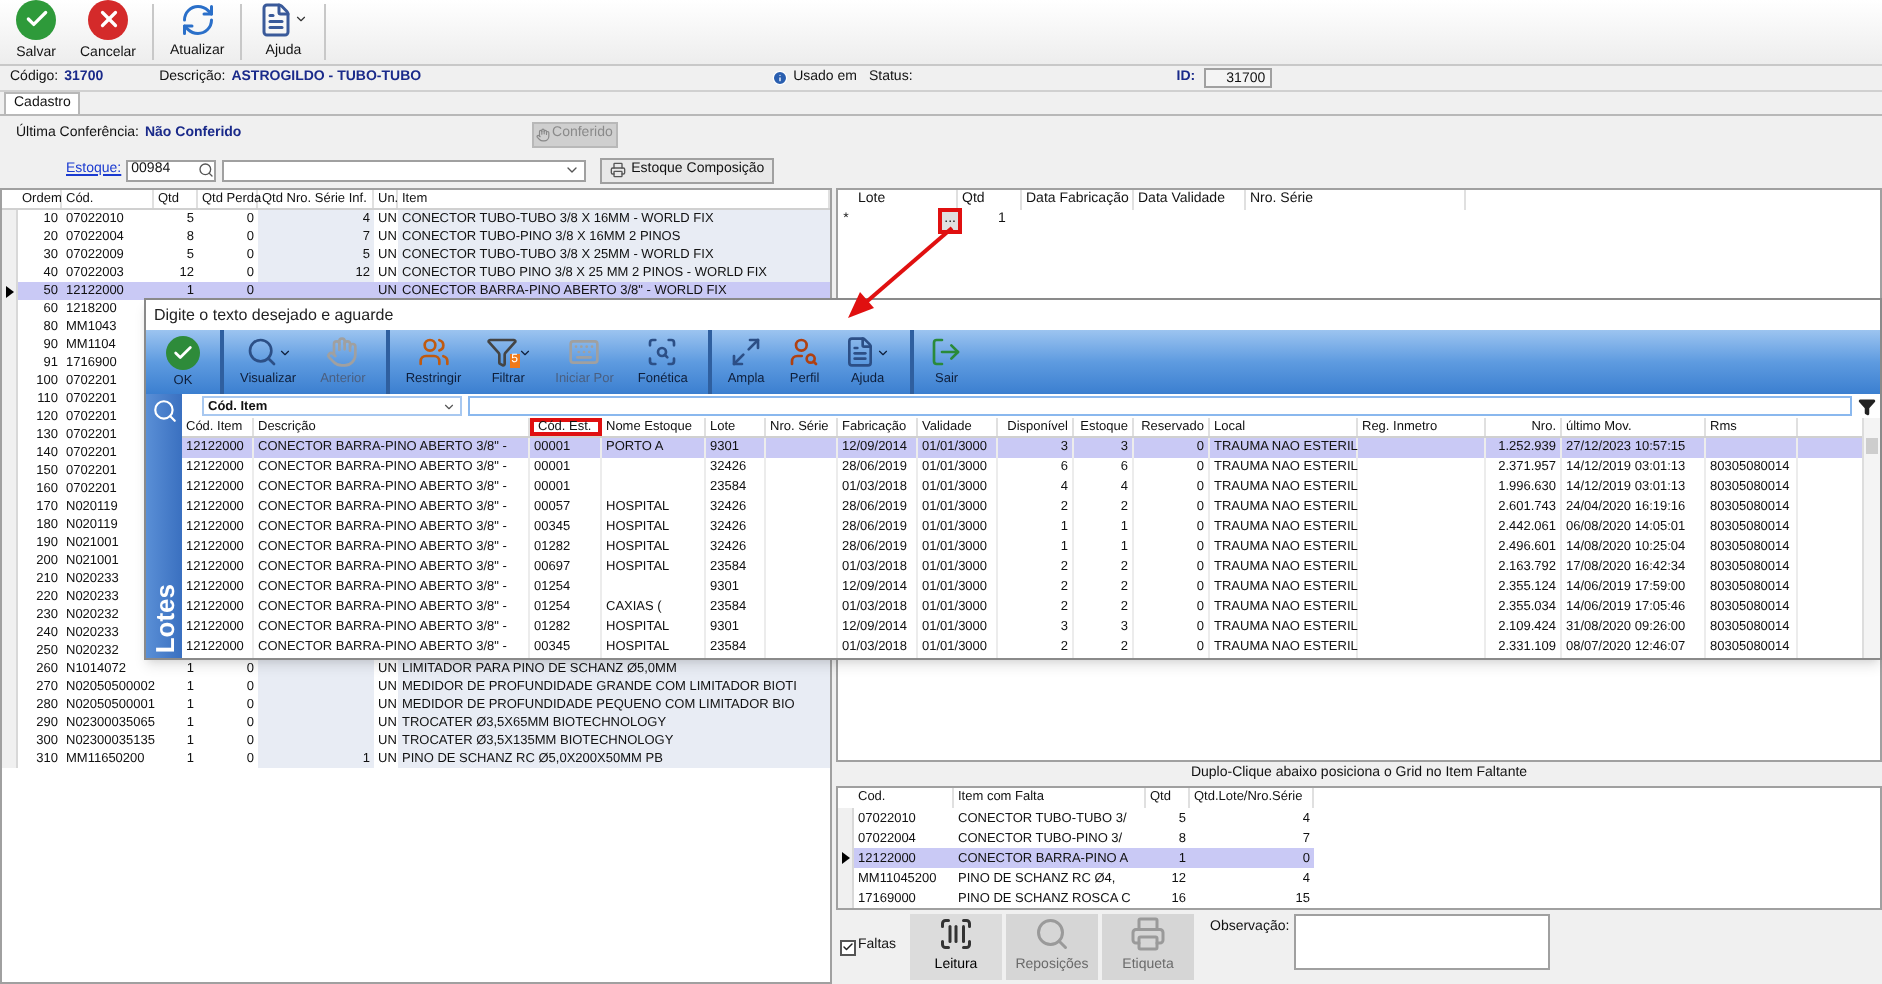  What do you see at coordinates (164, 619) in the screenshot?
I see `side-label: Lotes` at bounding box center [164, 619].